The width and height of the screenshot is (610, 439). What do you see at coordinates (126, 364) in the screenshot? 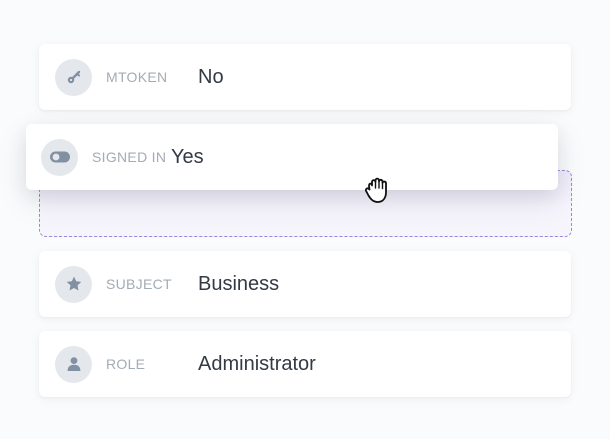
I see `field-label: ROLE` at bounding box center [126, 364].